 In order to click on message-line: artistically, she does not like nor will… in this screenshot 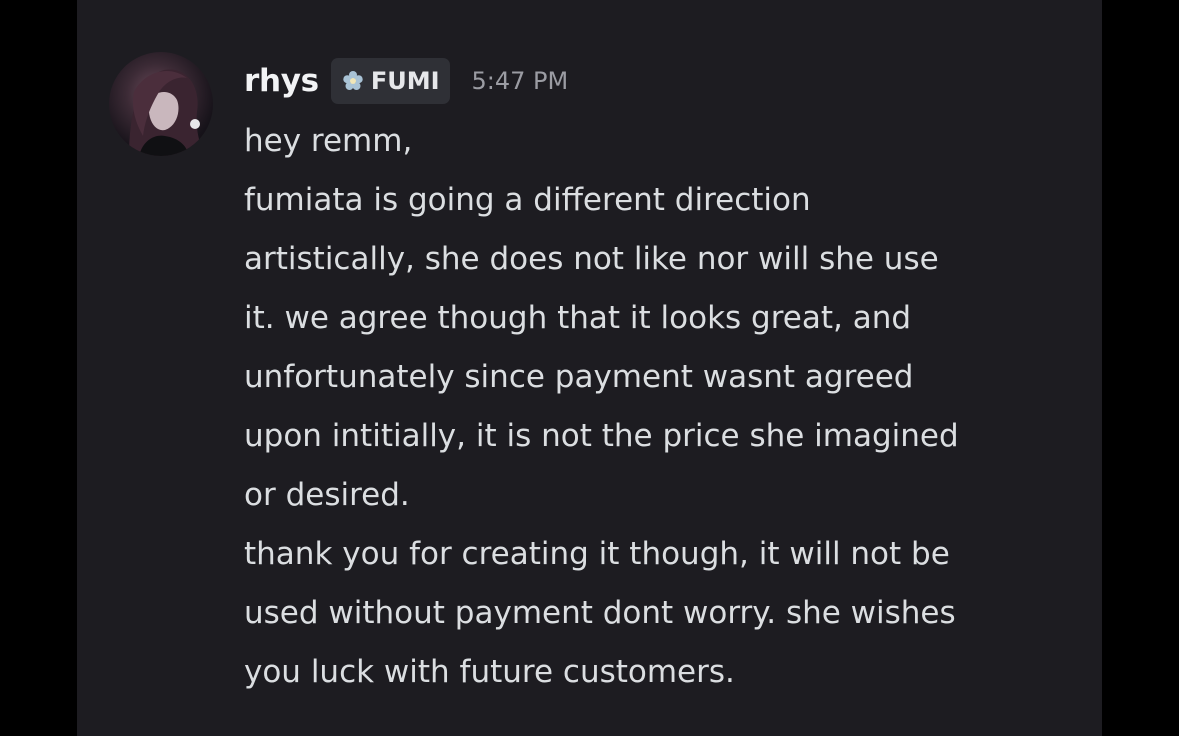, I will do `click(591, 259)`.